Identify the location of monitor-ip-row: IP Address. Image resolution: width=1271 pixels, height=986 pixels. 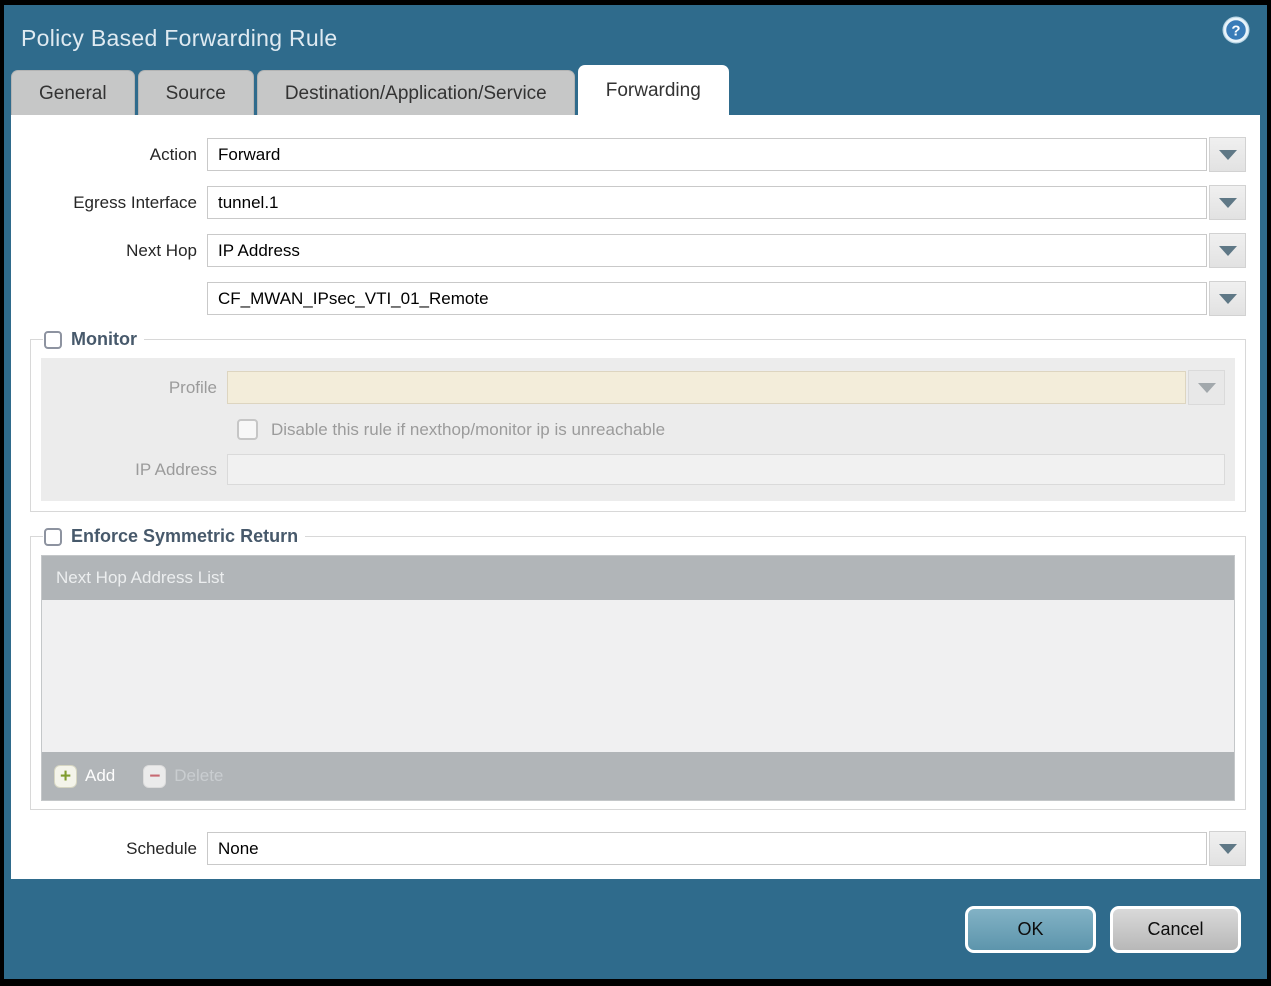
(633, 469).